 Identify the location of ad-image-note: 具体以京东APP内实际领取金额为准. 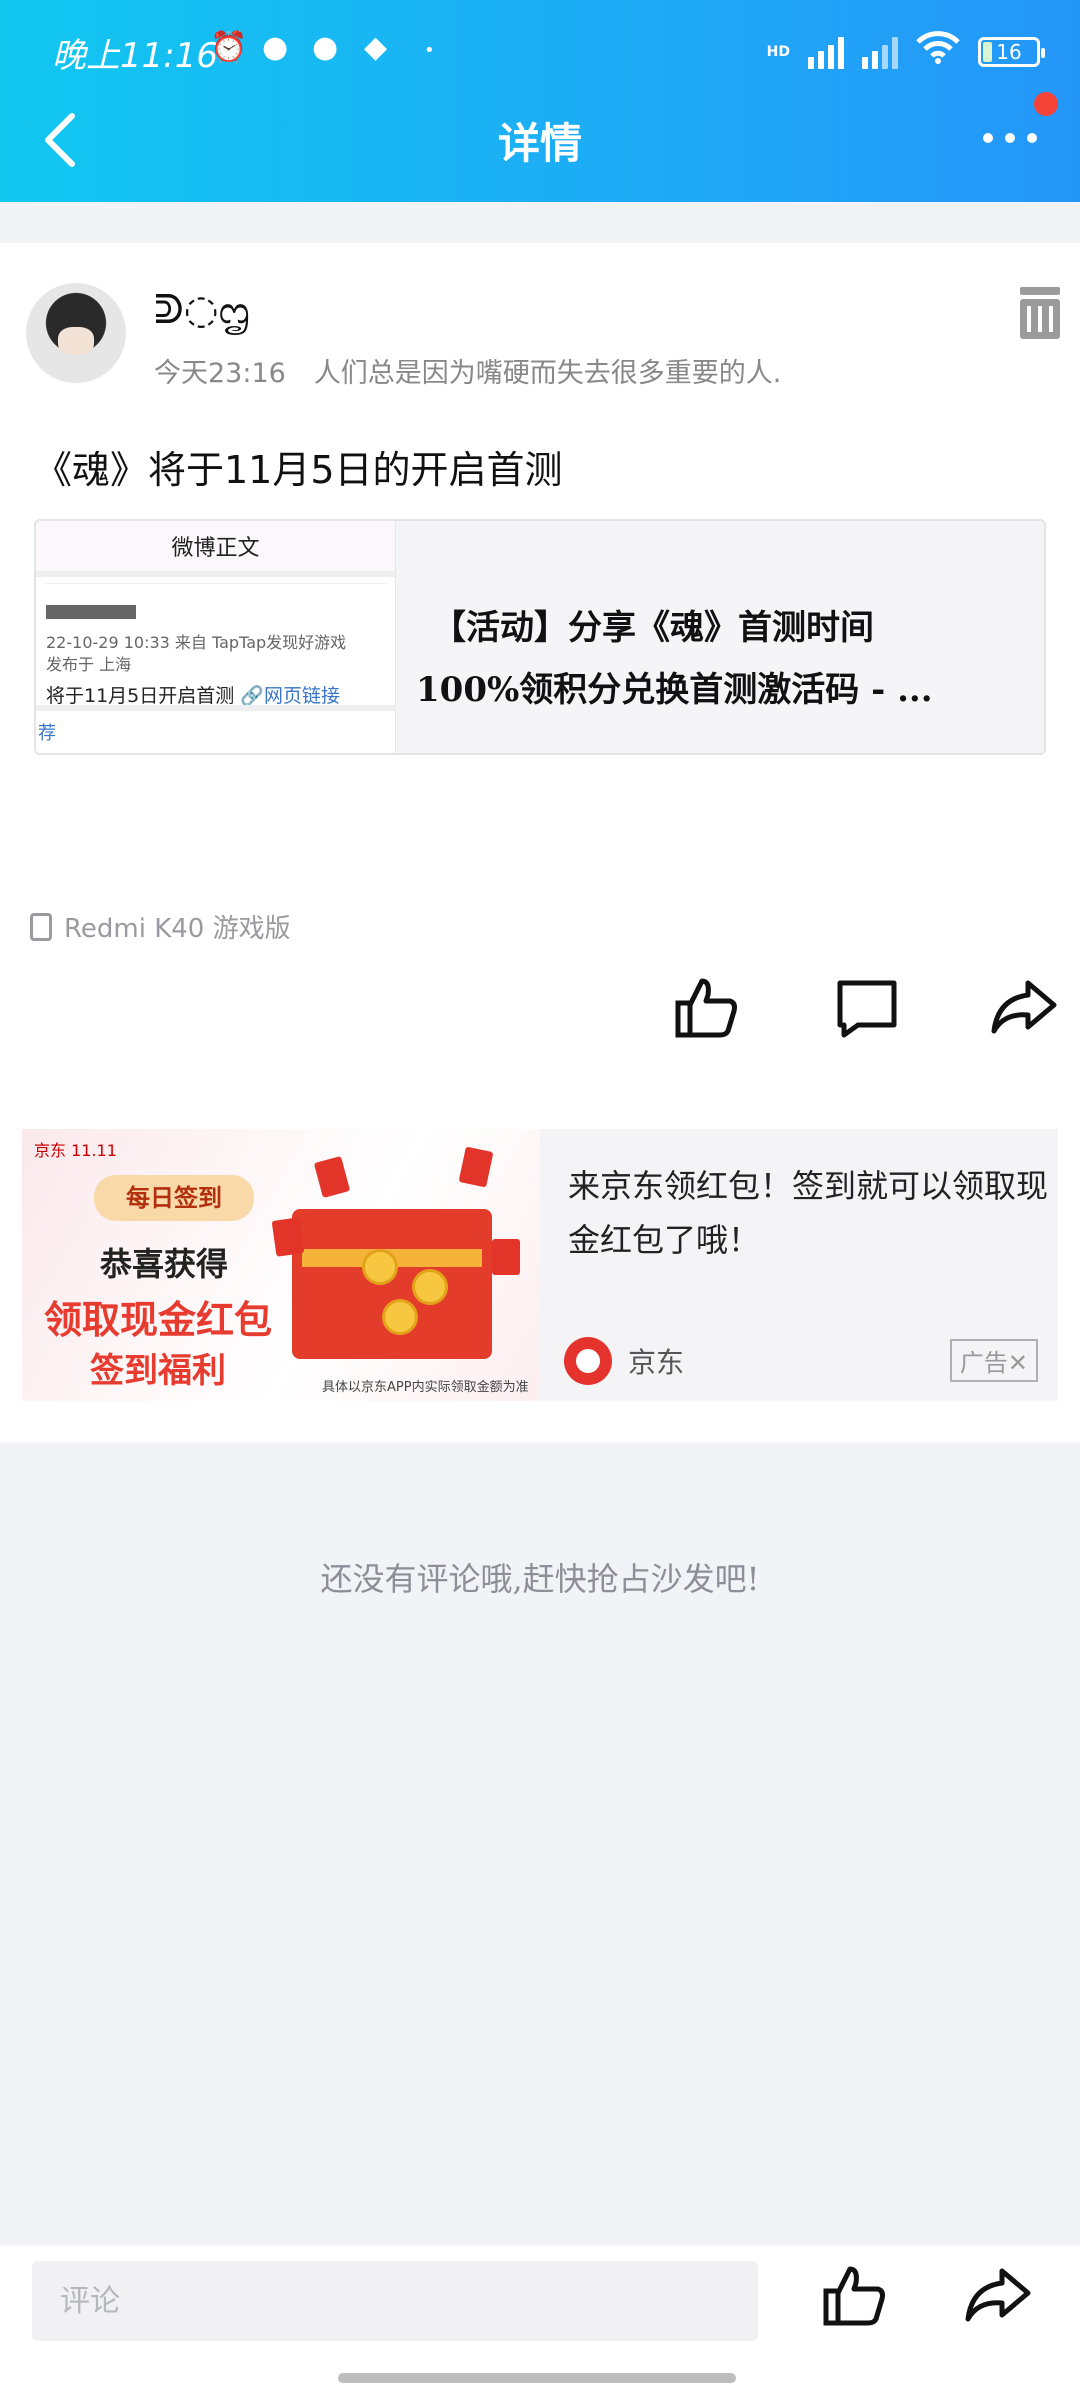
(425, 1387).